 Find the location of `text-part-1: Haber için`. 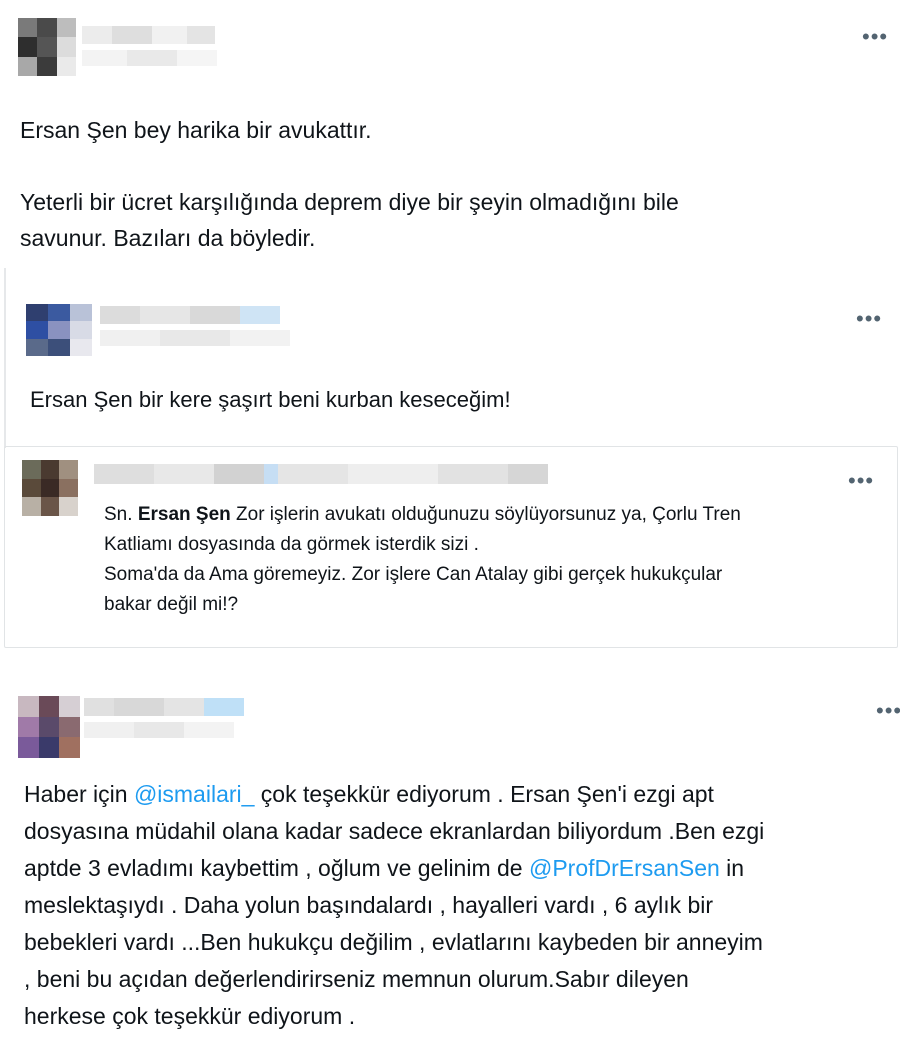

text-part-1: Haber için is located at coordinates (79, 794).